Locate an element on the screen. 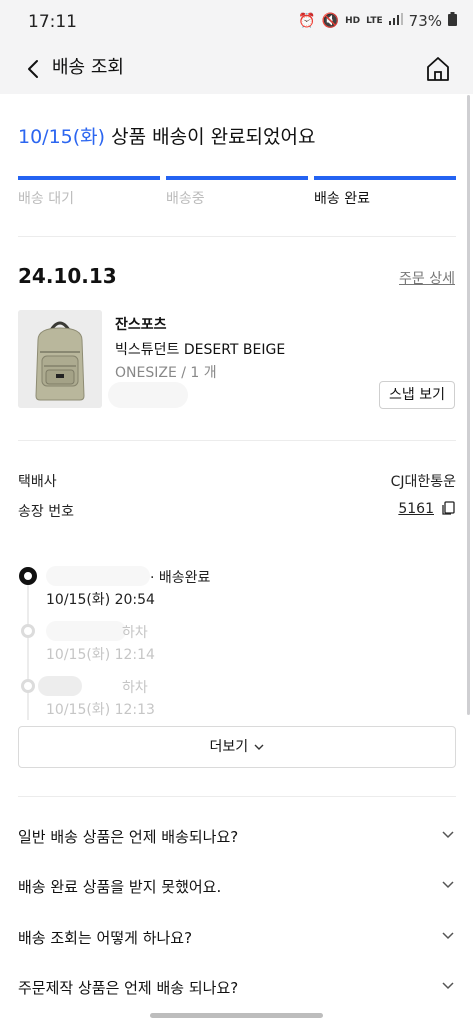  progress-label-delivered: 배송 완료 is located at coordinates (342, 199).